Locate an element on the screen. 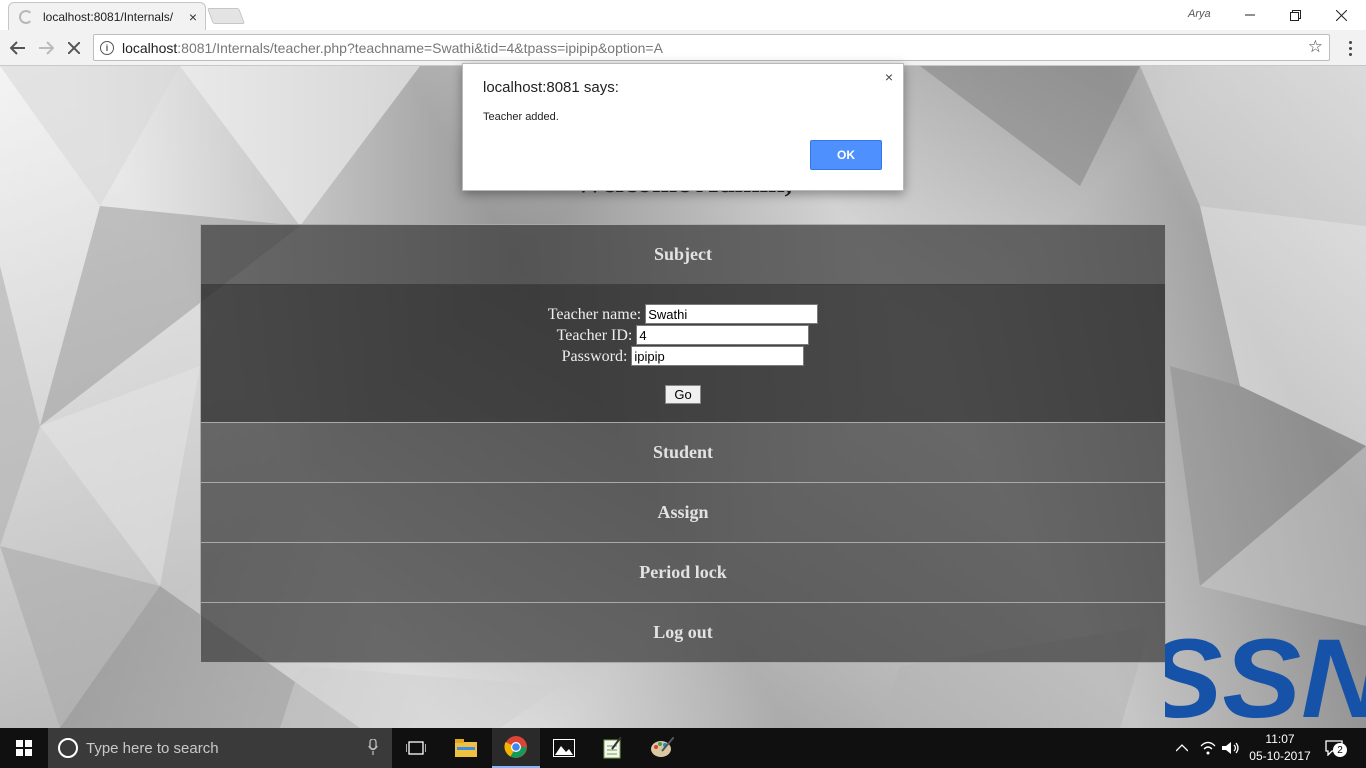 The width and height of the screenshot is (1366, 768). teacher-name-input is located at coordinates (732, 314).